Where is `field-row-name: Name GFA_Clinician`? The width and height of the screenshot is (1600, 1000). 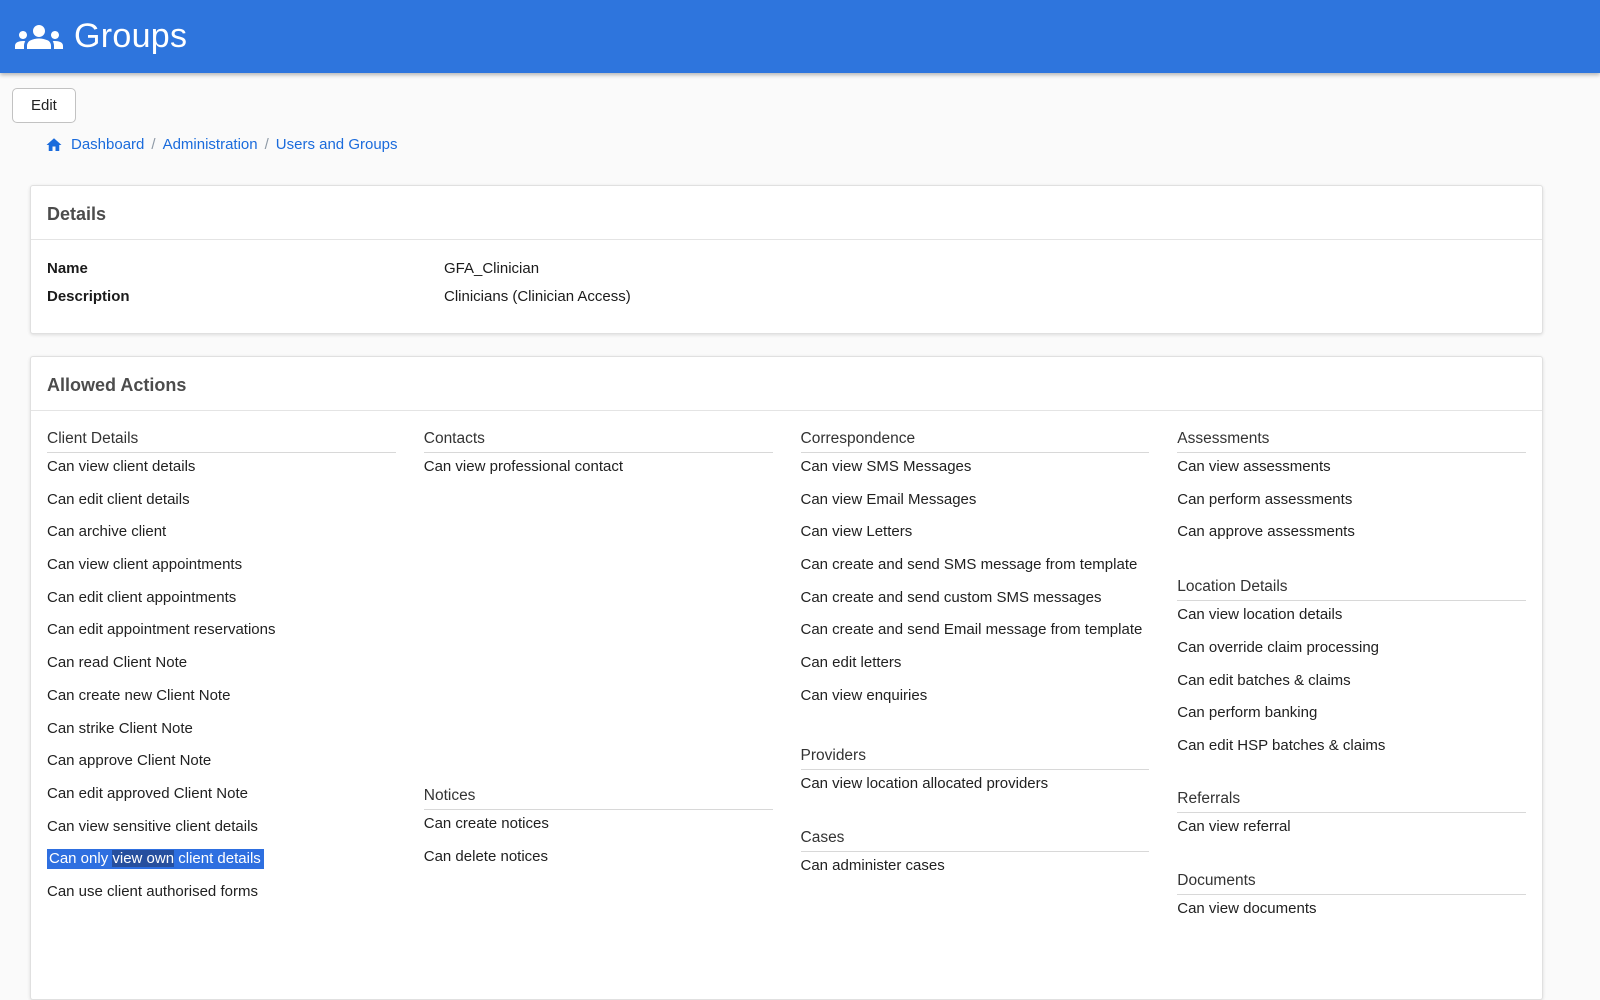
field-row-name: Name GFA_Clinician is located at coordinates (786, 269).